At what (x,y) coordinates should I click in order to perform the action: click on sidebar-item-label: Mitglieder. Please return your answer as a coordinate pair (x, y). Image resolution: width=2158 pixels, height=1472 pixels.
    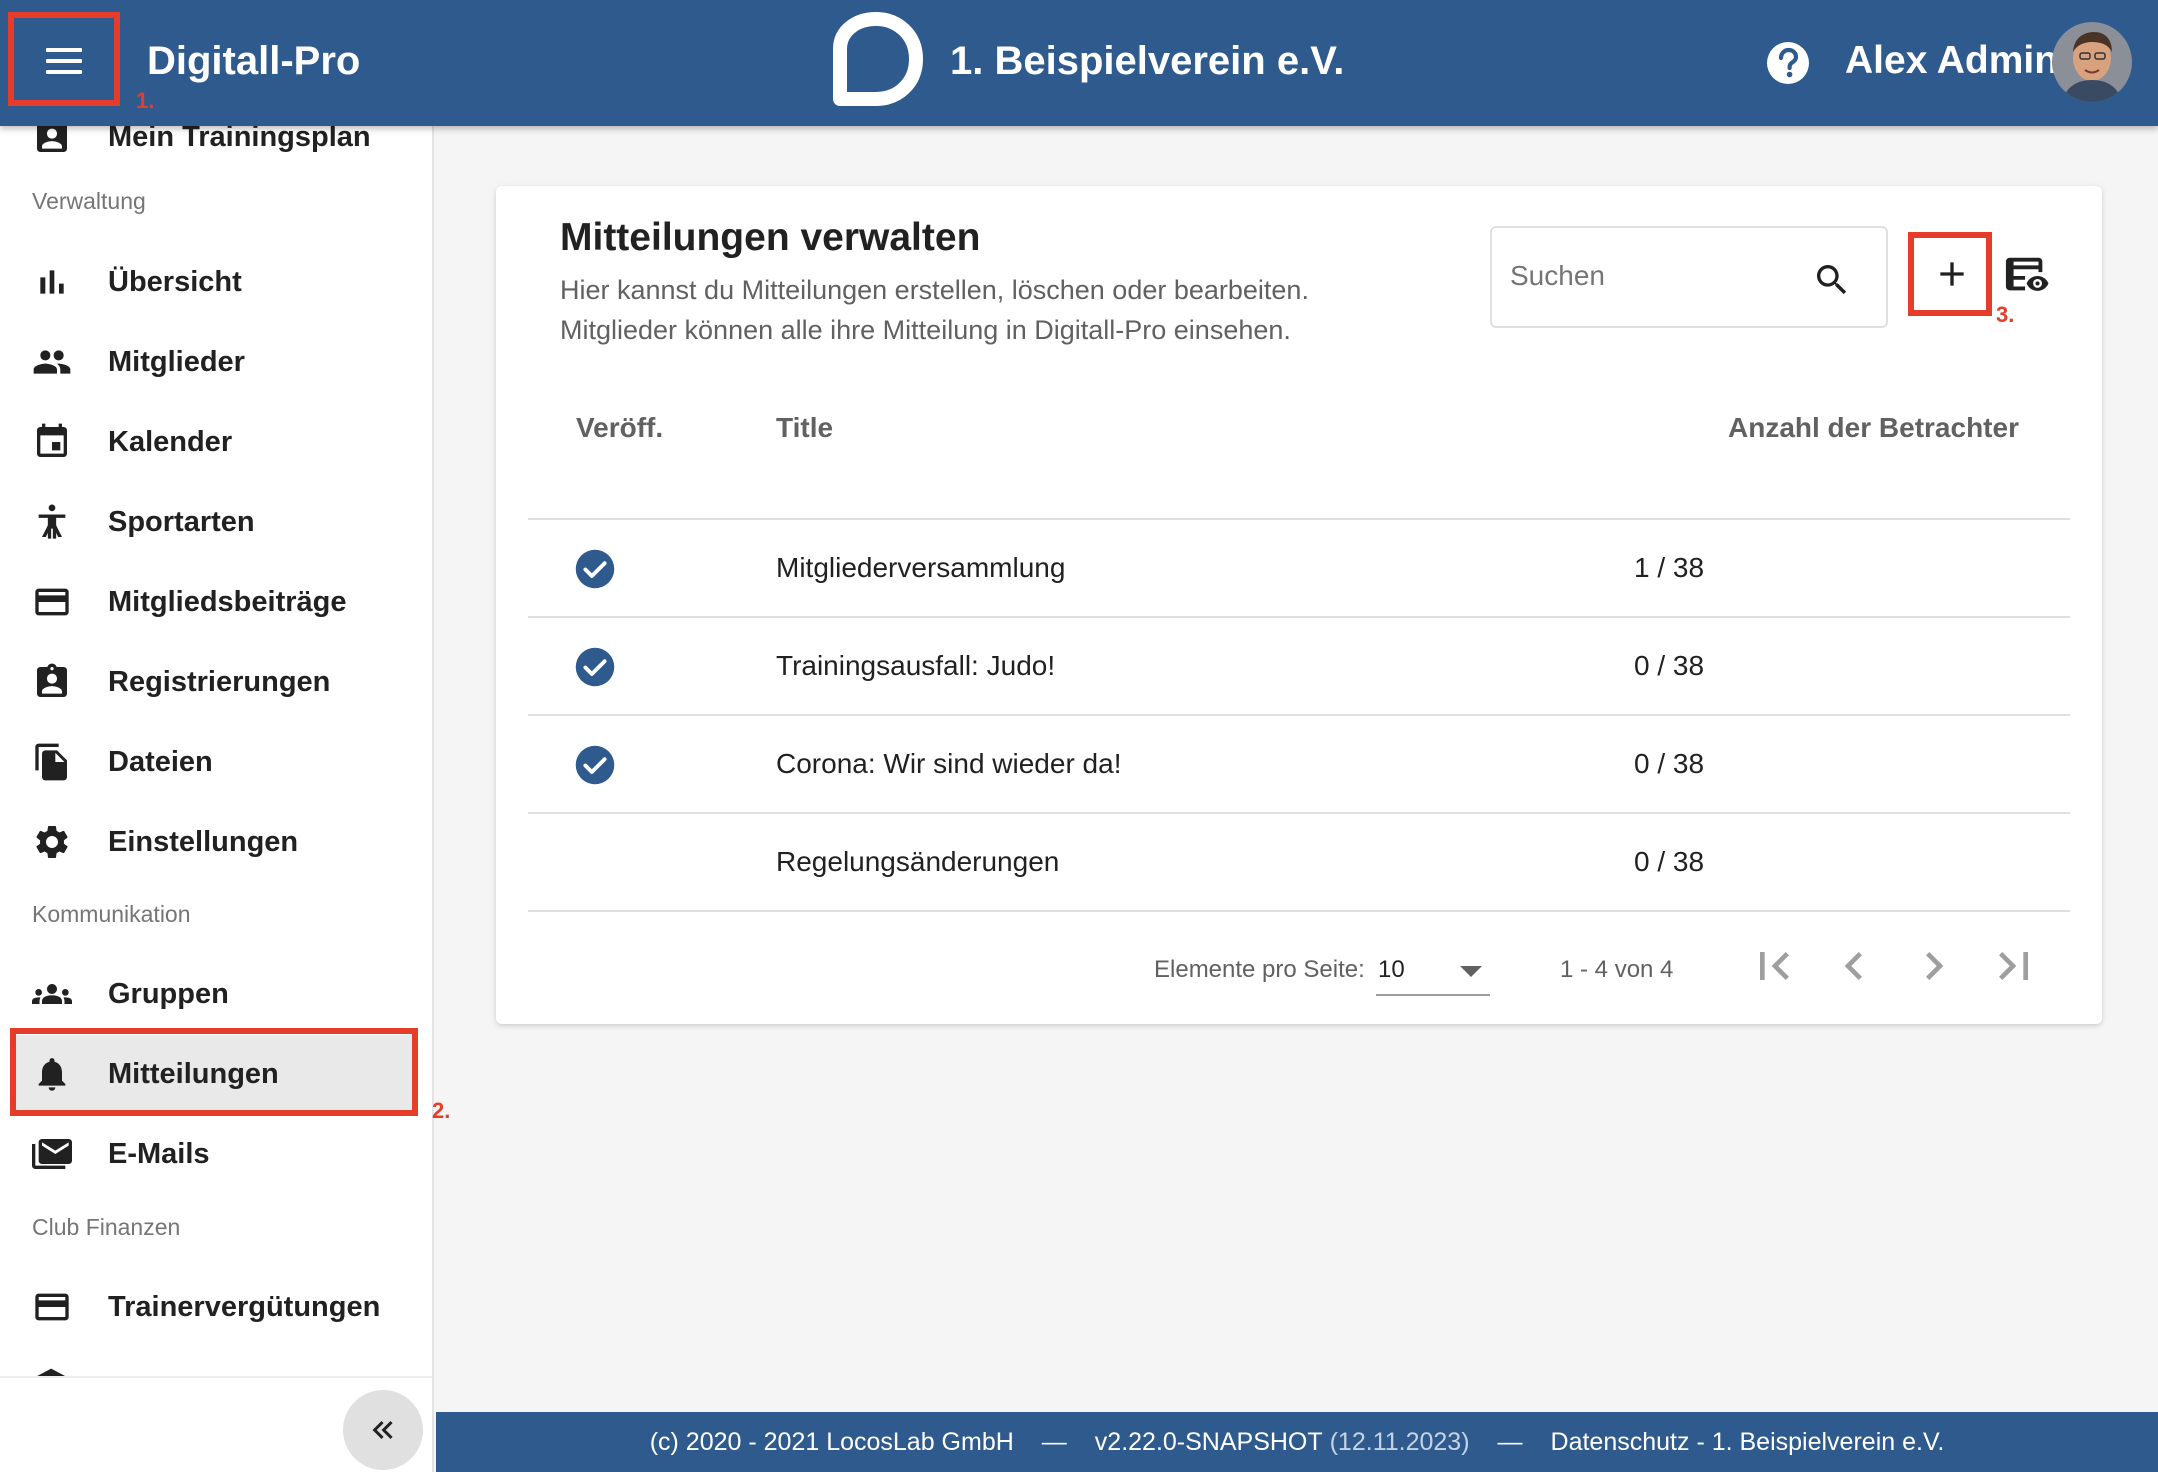
    Looking at the image, I should click on (176, 361).